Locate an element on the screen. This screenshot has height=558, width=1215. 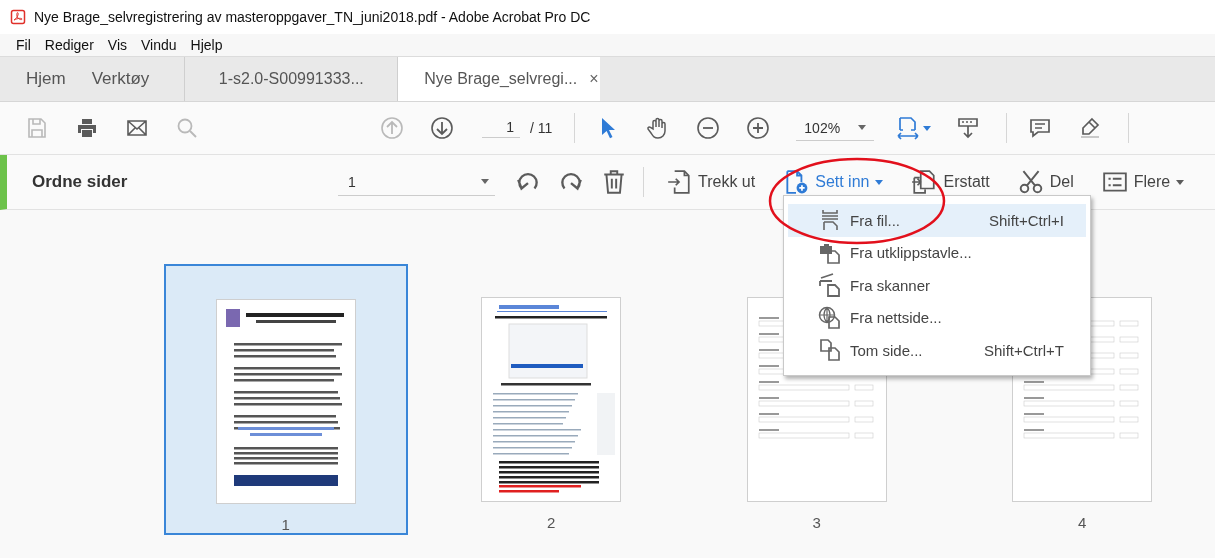
page-number-field: 1 is located at coordinates (501, 128).